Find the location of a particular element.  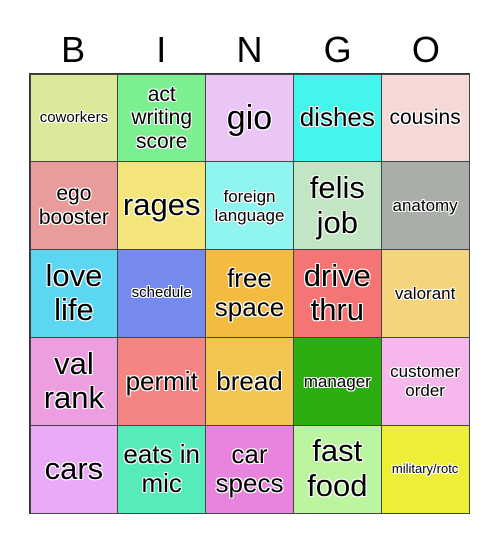

cell-label: gio is located at coordinates (249, 117).